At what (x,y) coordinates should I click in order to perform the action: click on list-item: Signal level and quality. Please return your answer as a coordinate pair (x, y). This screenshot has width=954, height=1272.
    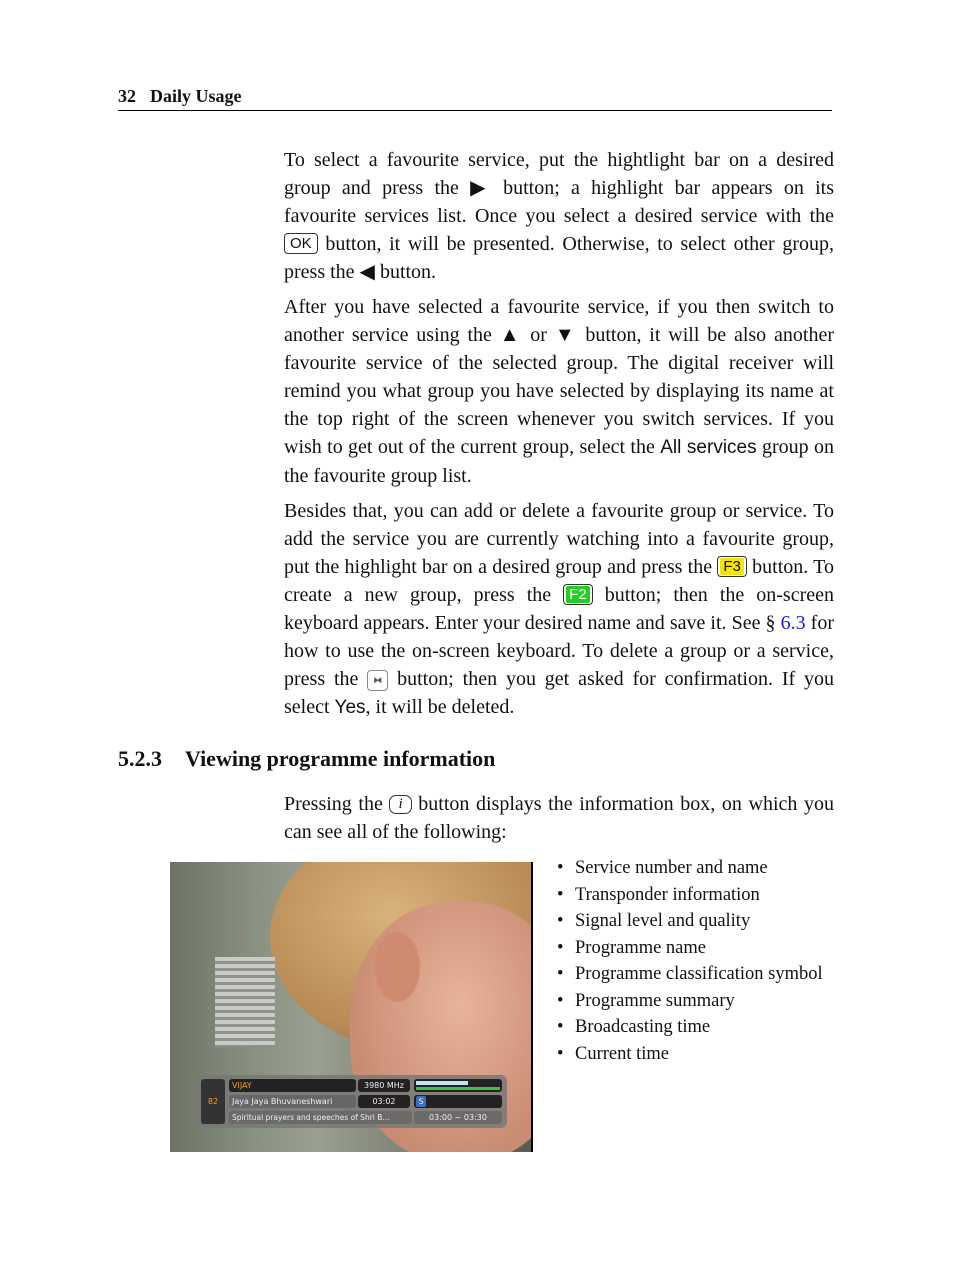
    Looking at the image, I should click on (690, 921).